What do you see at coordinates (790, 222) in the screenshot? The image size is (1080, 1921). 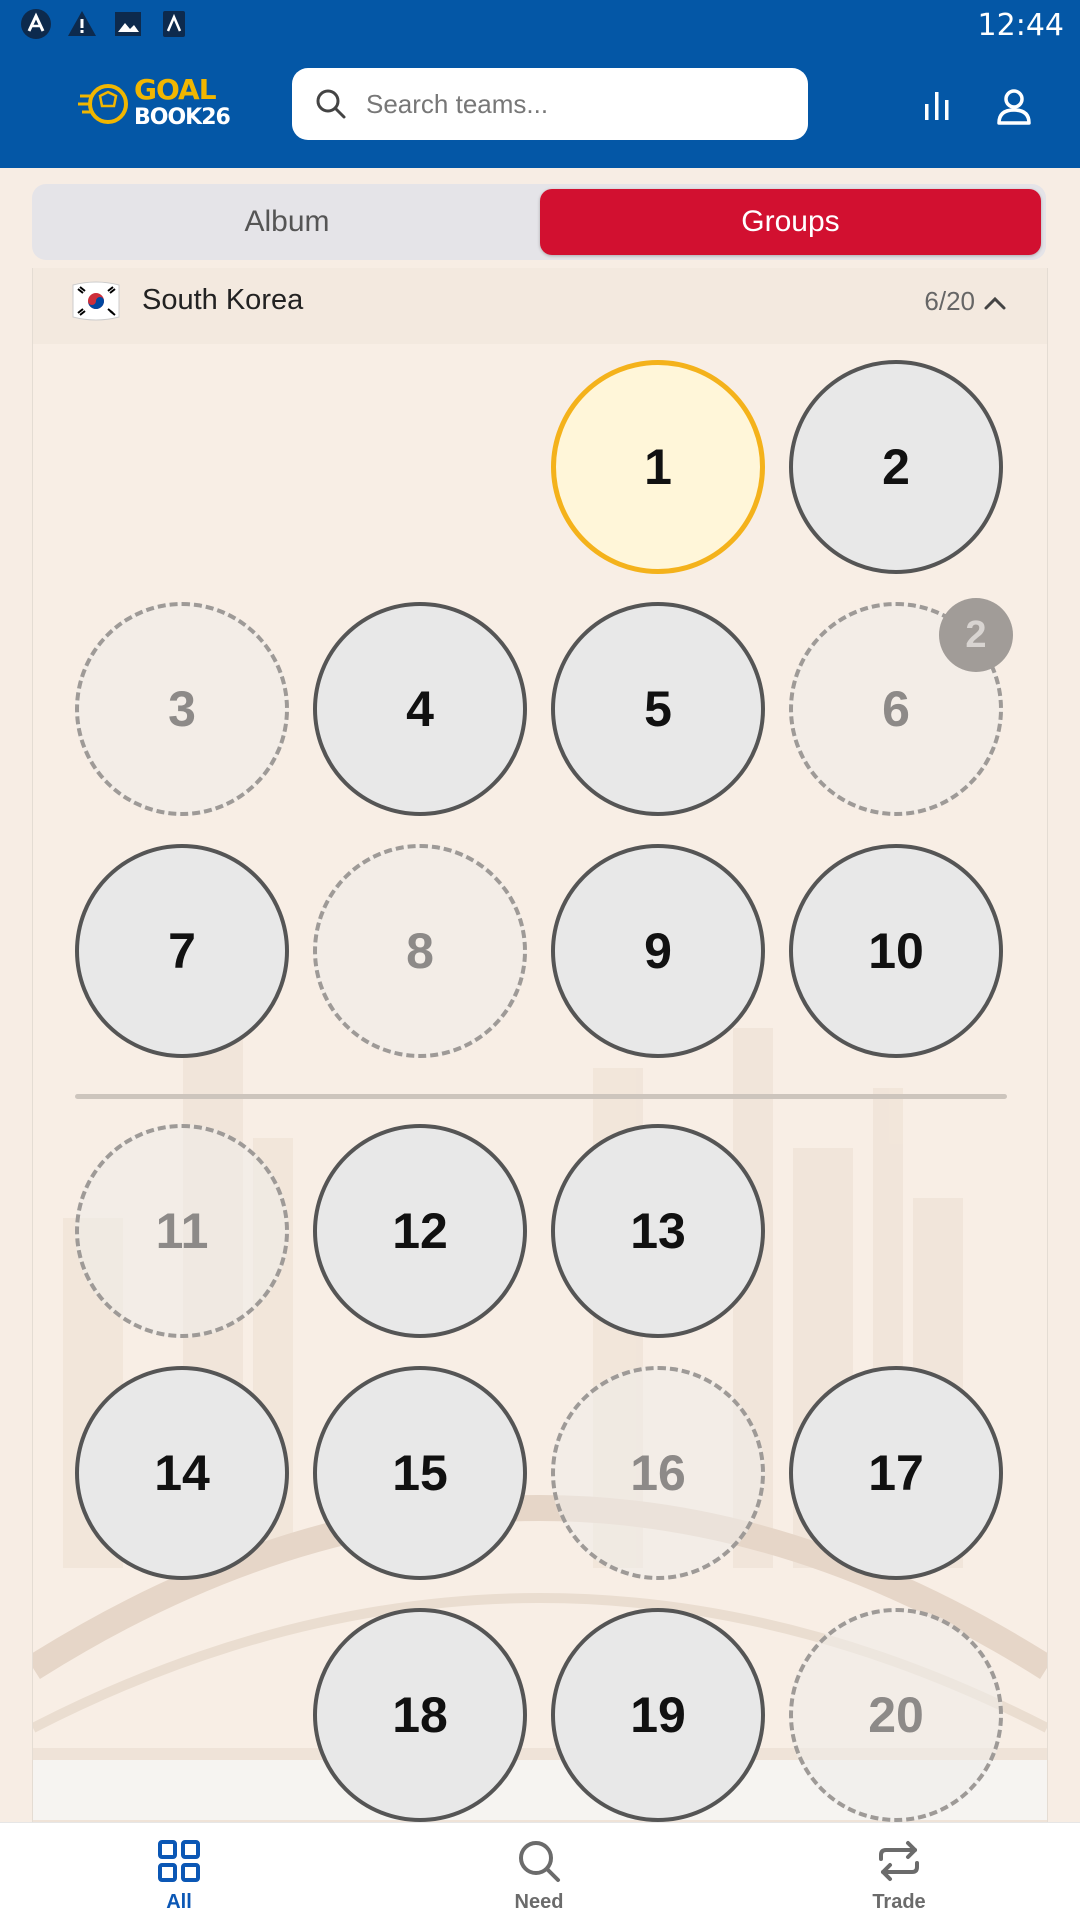 I see `tab-groups: Groups` at bounding box center [790, 222].